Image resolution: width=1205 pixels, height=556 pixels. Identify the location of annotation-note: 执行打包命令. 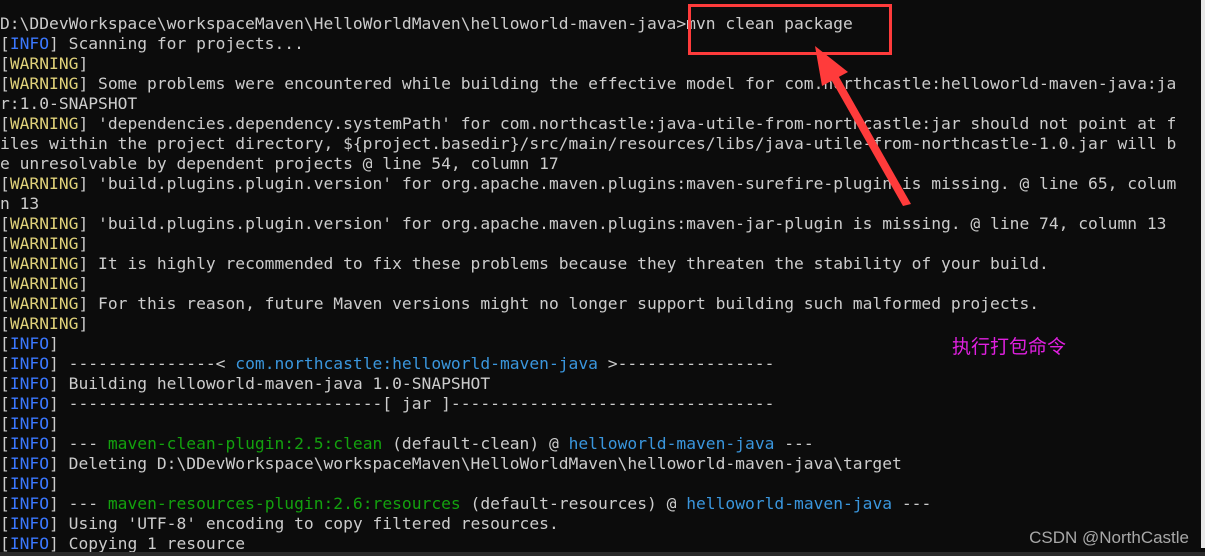
(1009, 347).